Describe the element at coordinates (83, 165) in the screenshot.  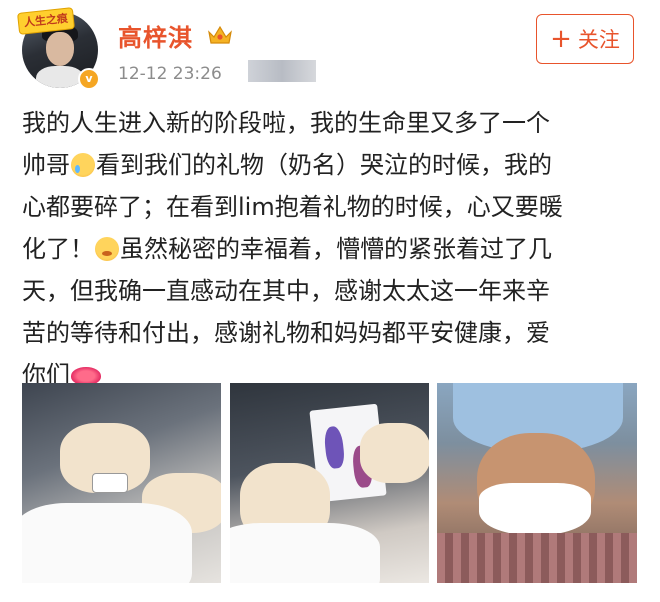
I see `crying-face-icon` at that location.